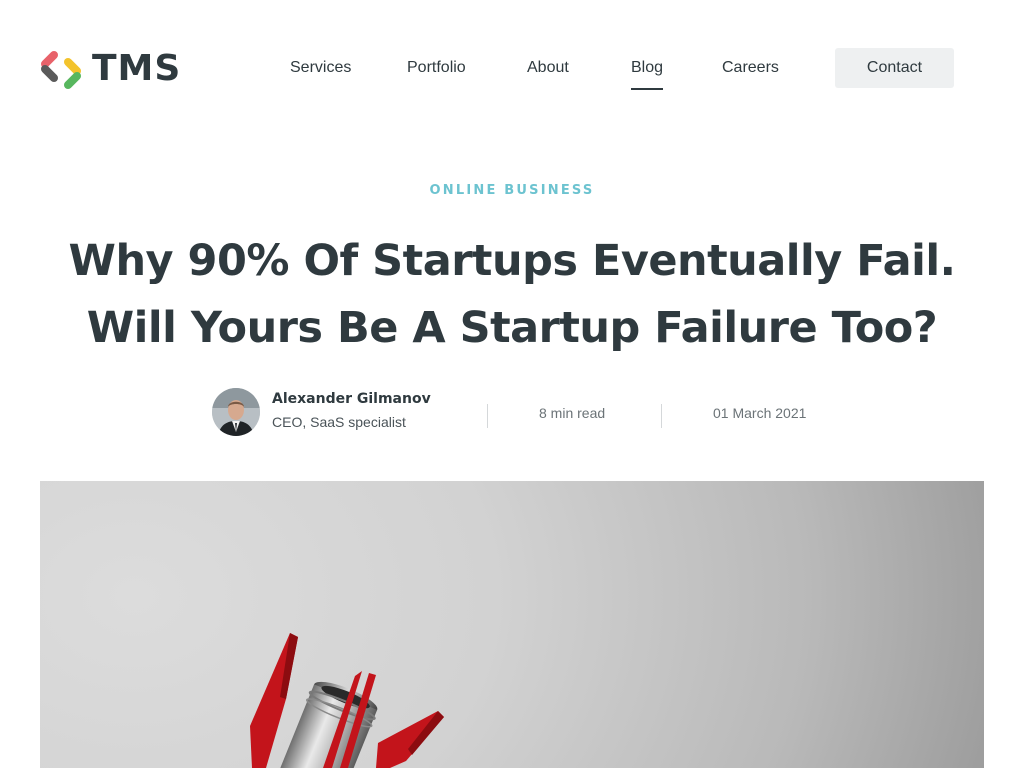  I want to click on author-name: Alexander Gilmanov, so click(351, 399).